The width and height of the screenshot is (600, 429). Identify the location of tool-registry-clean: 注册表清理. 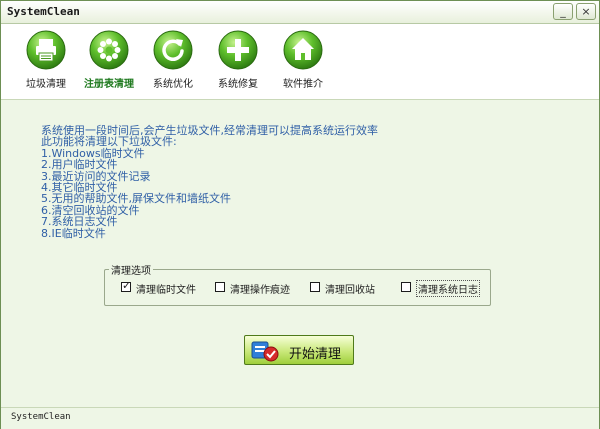
(109, 63).